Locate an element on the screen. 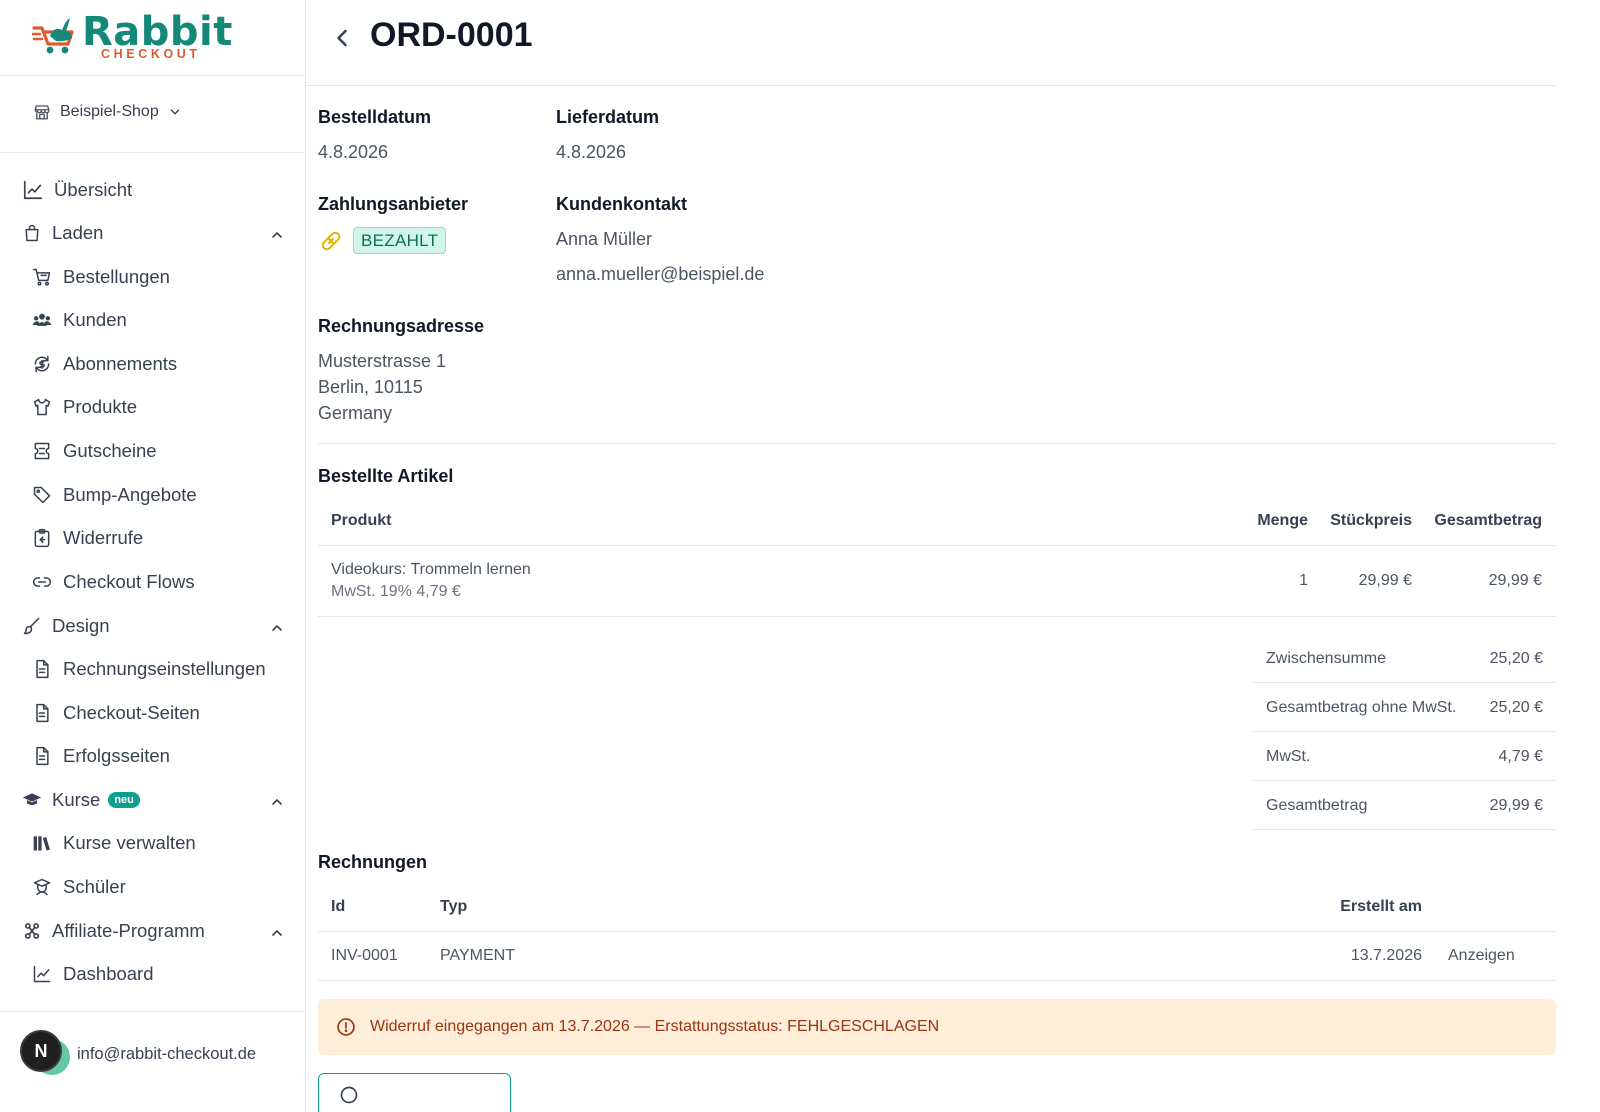 The height and width of the screenshot is (1112, 1600). nav-item-checkout-seiten: Checkout-Seiten is located at coordinates (116, 713).